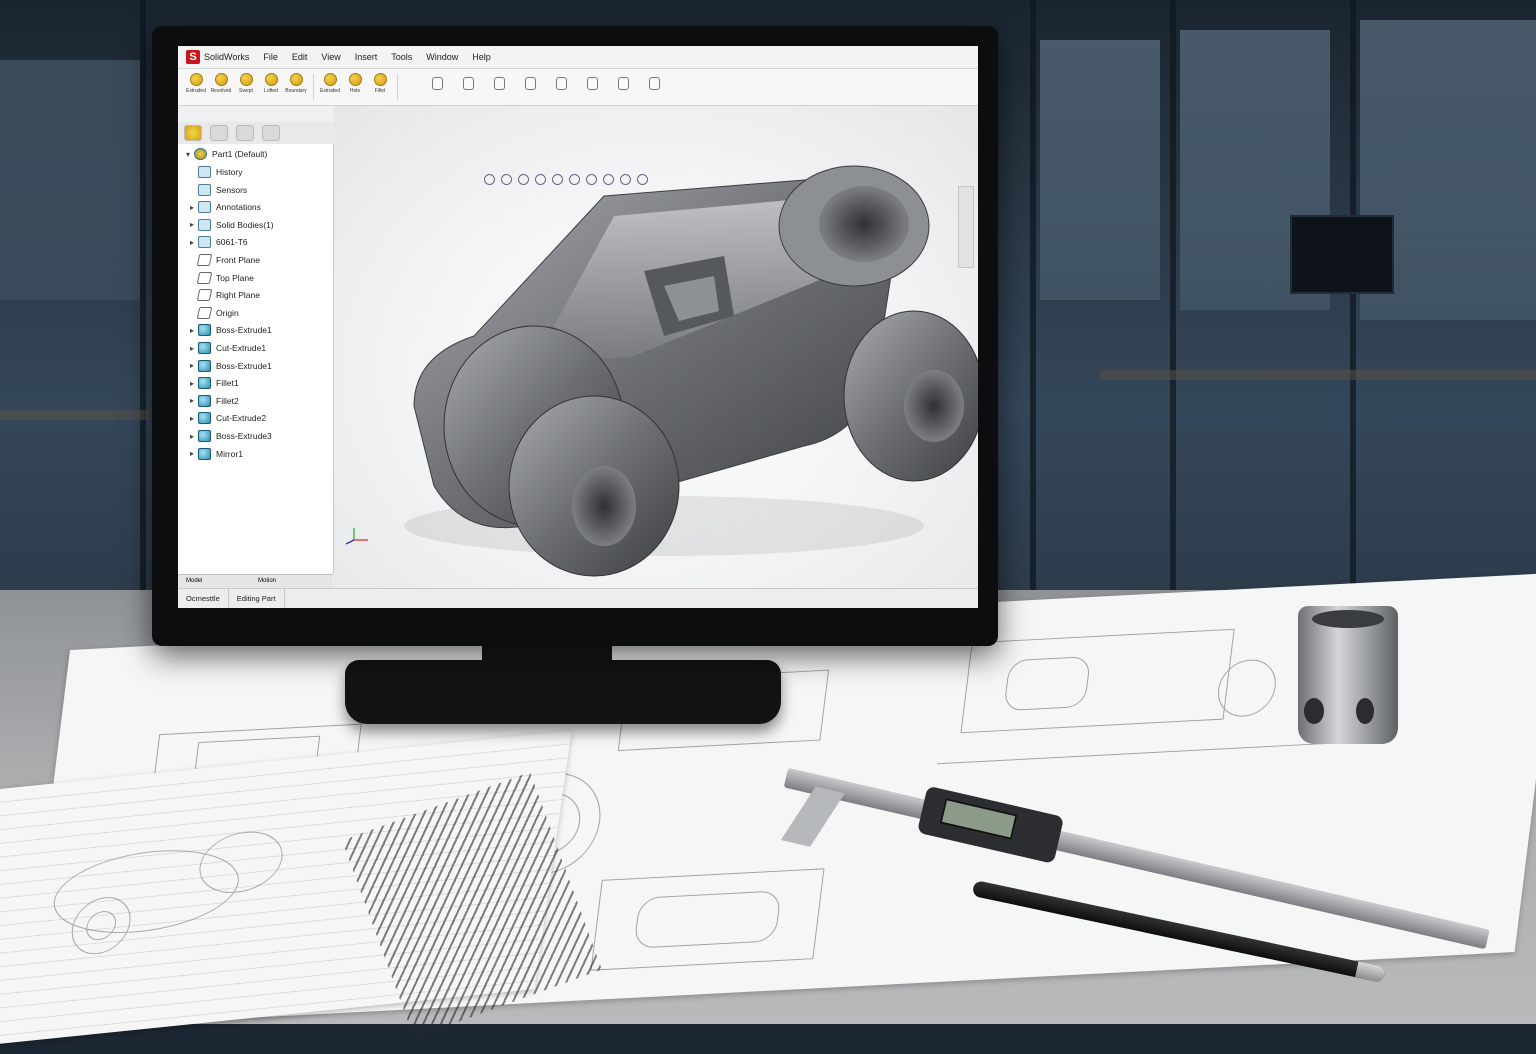  I want to click on toolbar-button-hole: Hole, so click(355, 81).